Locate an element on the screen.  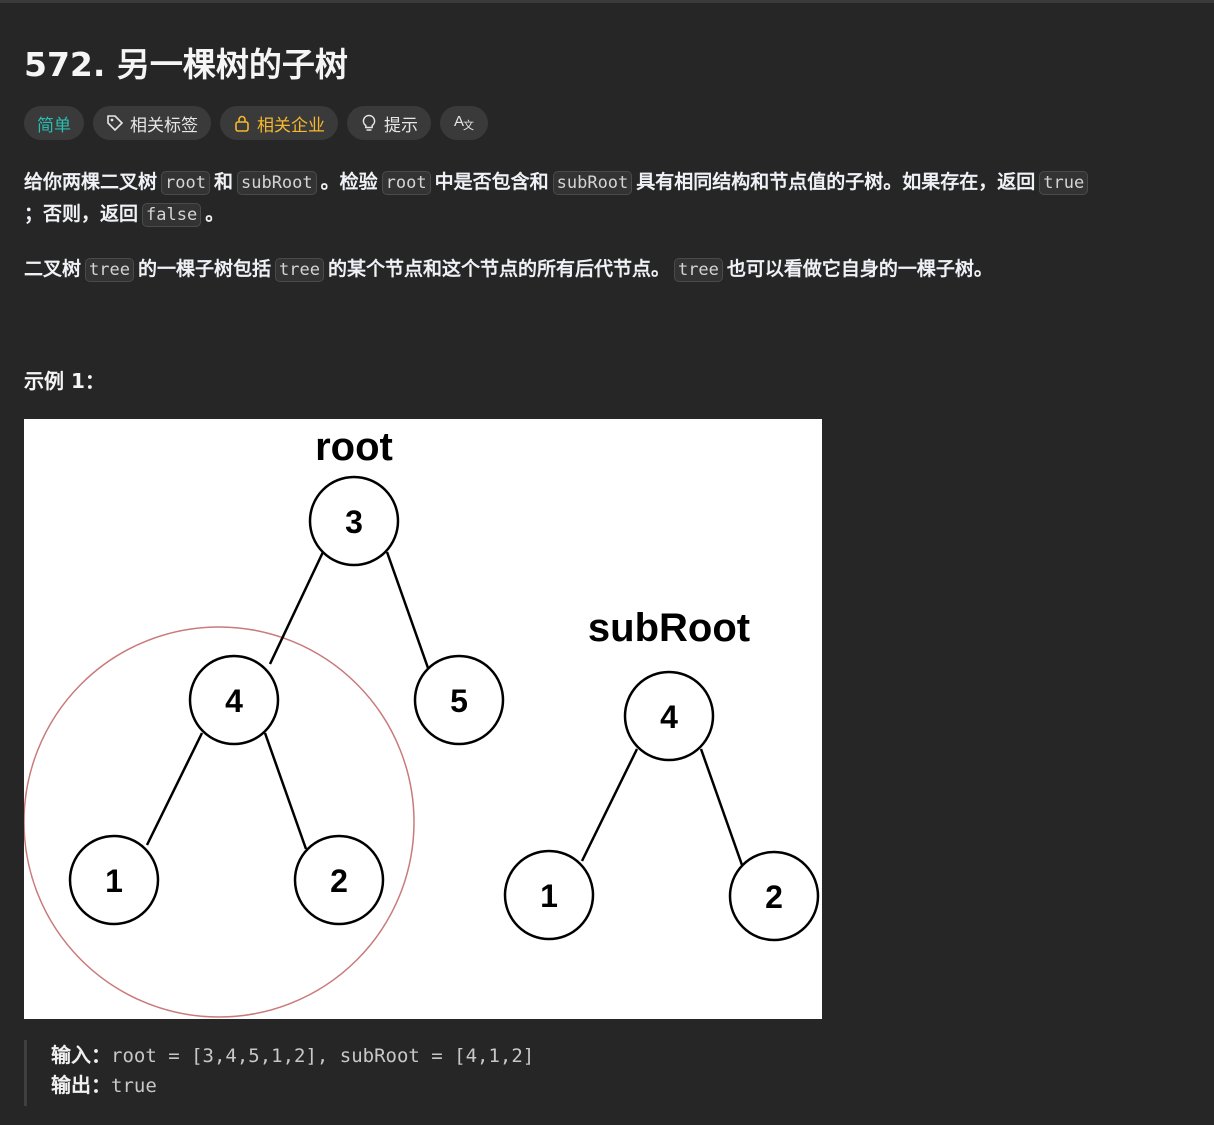
tree-node: 4 is located at coordinates (234, 700).